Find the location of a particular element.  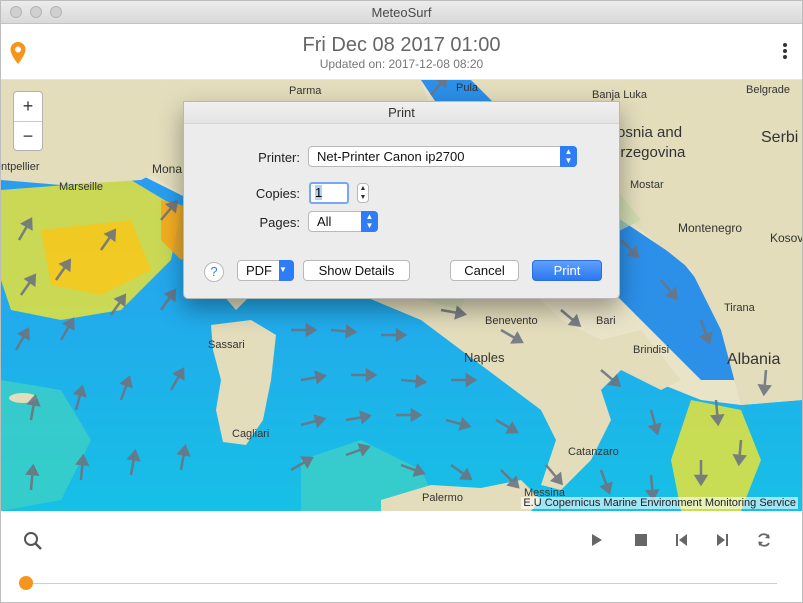

title-bar: MeteoSurf is located at coordinates (401, 12).